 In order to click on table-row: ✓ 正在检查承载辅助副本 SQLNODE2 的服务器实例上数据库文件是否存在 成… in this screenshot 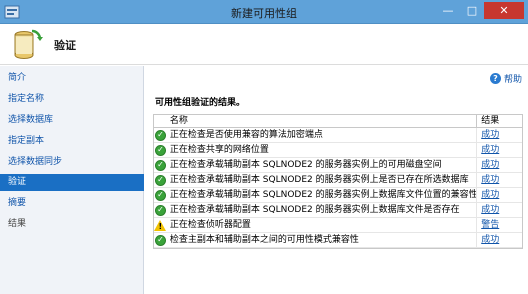, I will do `click(338, 210)`.